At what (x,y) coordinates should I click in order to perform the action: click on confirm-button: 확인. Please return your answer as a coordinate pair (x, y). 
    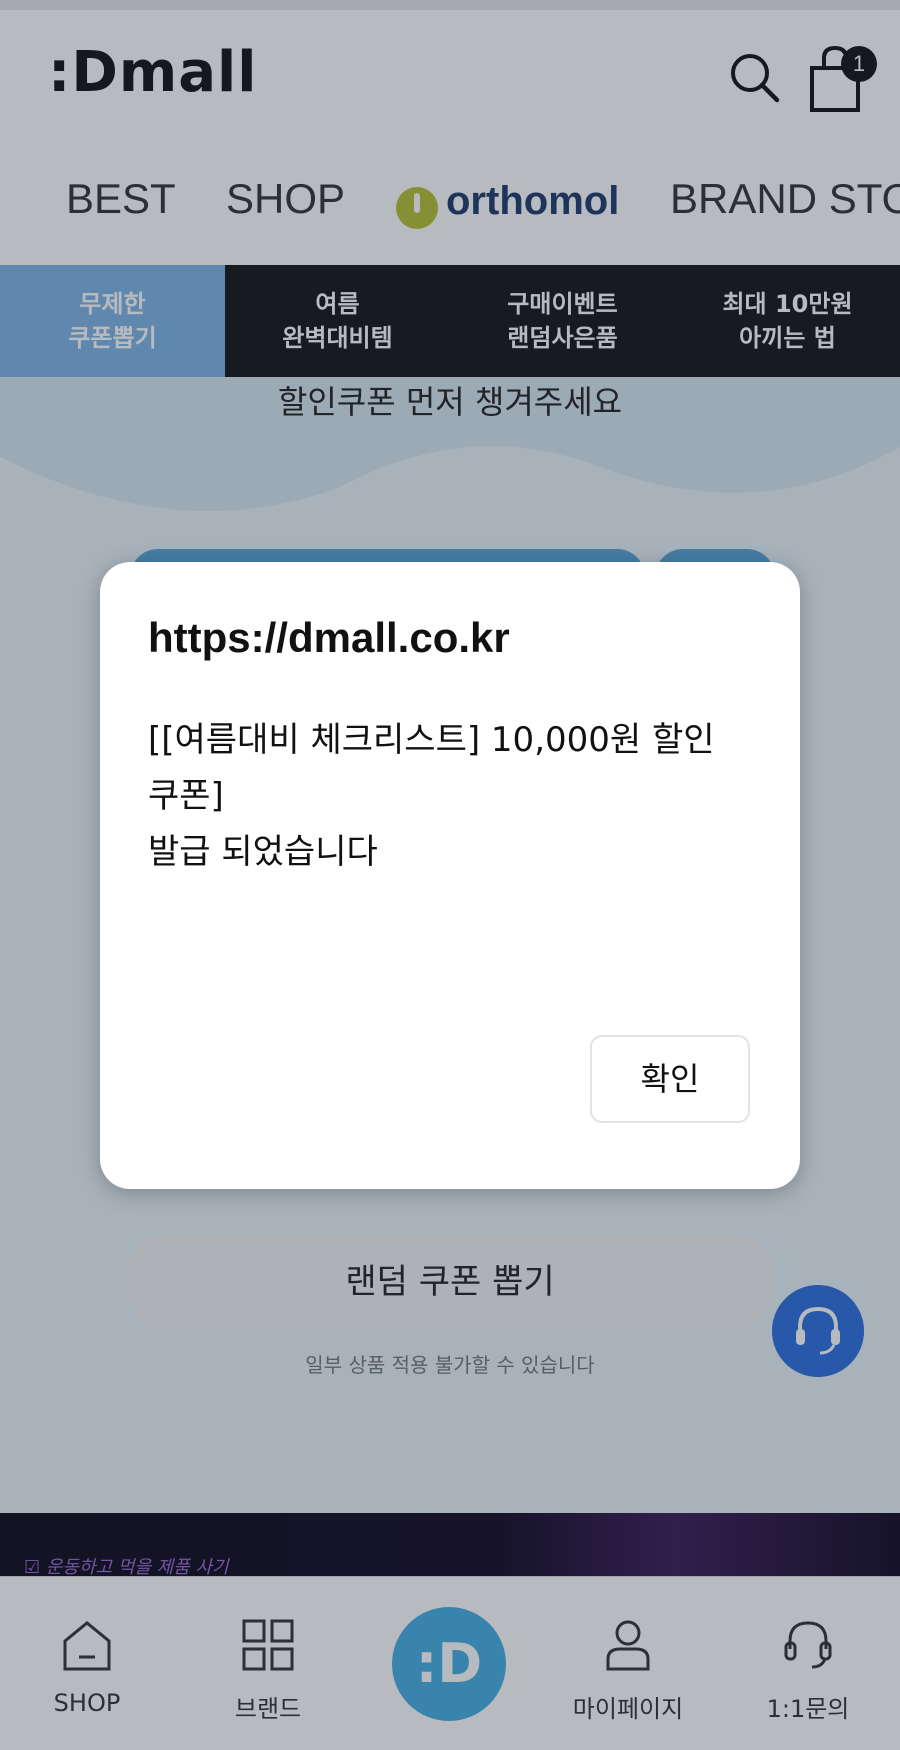
    Looking at the image, I should click on (670, 1079).